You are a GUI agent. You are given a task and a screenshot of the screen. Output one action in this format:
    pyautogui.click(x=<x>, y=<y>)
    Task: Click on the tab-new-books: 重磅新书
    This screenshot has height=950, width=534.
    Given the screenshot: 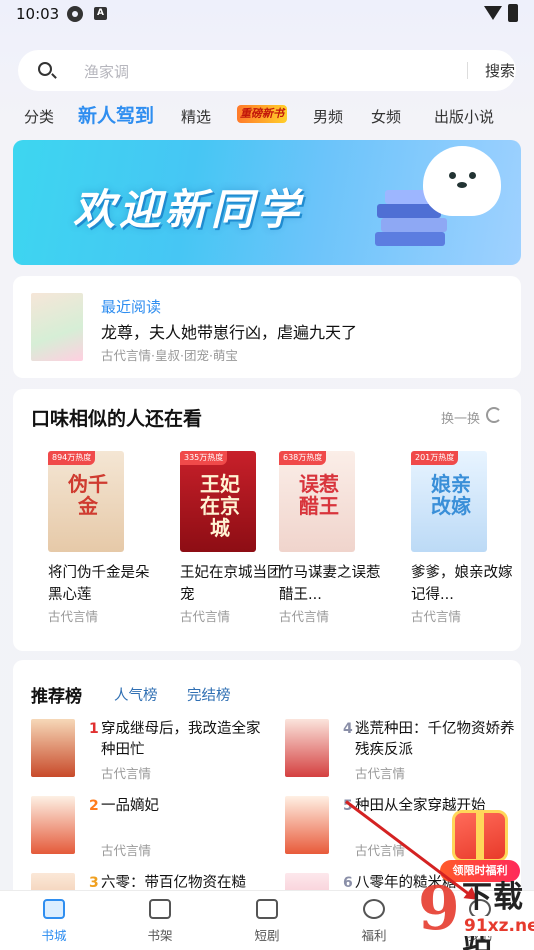 What is the action you would take?
    pyautogui.click(x=262, y=114)
    